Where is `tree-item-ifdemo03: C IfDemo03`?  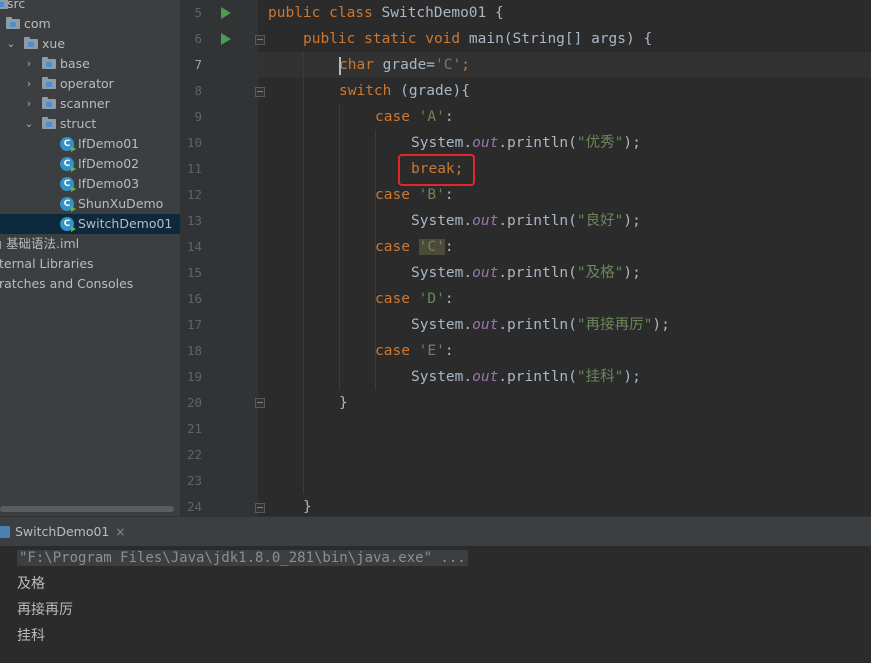
tree-item-ifdemo03: C IfDemo03 is located at coordinates (90, 184).